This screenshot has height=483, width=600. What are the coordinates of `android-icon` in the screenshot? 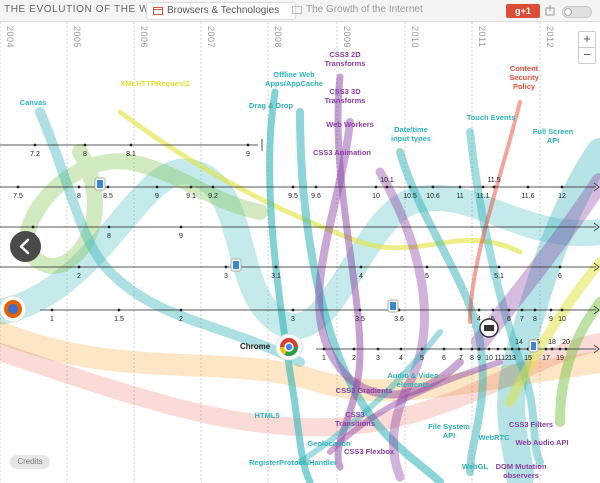 It's located at (489, 328).